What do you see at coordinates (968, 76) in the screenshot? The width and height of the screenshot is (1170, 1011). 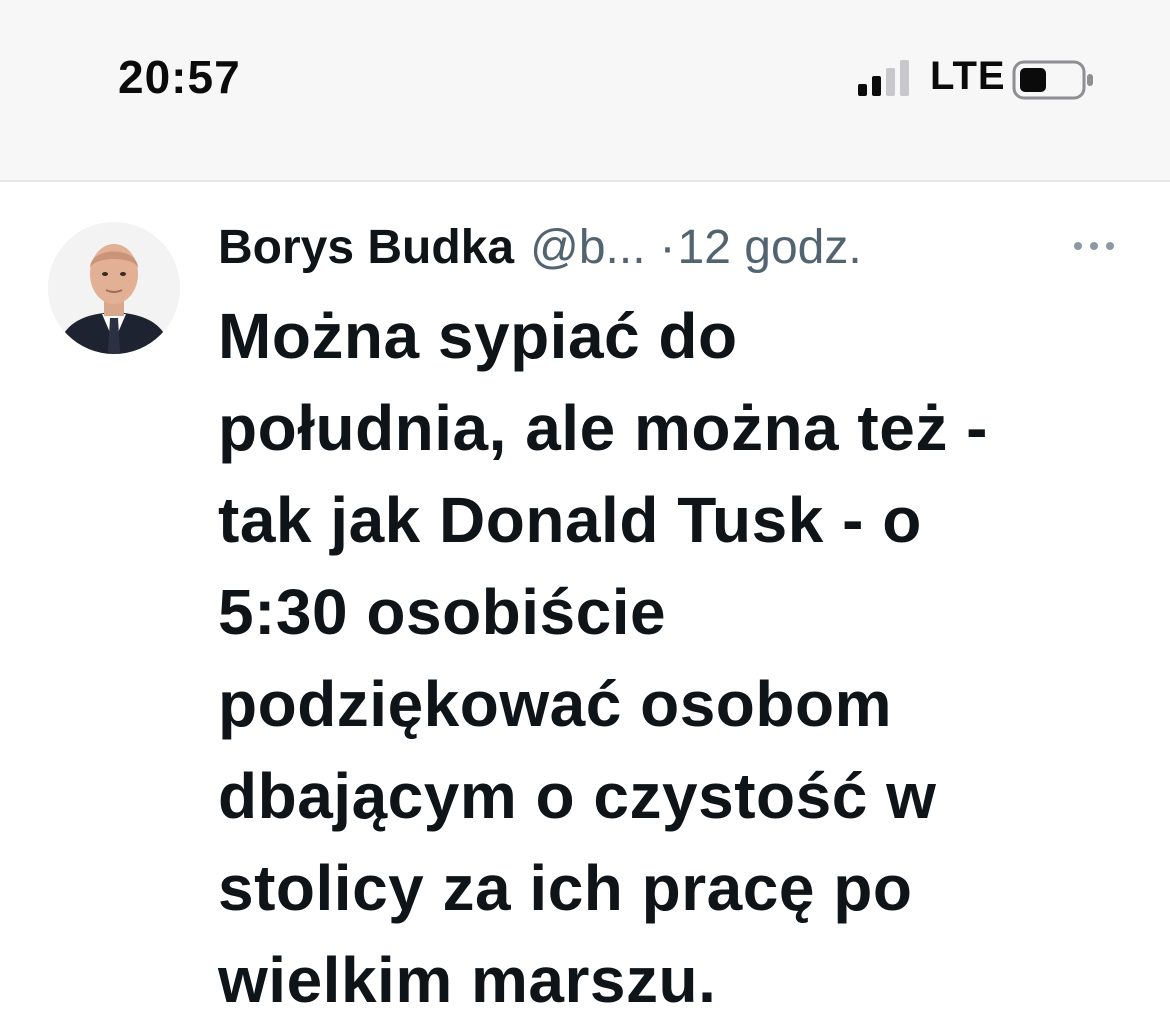 I see `network-type-label: LTE` at bounding box center [968, 76].